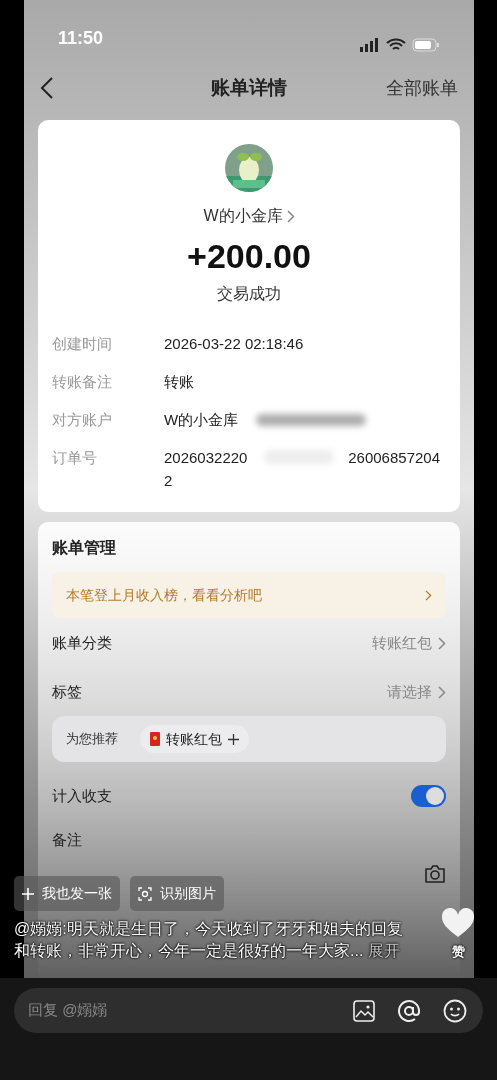  Describe the element at coordinates (394, 458) in the screenshot. I see `detail-value: 26006857204` at that location.